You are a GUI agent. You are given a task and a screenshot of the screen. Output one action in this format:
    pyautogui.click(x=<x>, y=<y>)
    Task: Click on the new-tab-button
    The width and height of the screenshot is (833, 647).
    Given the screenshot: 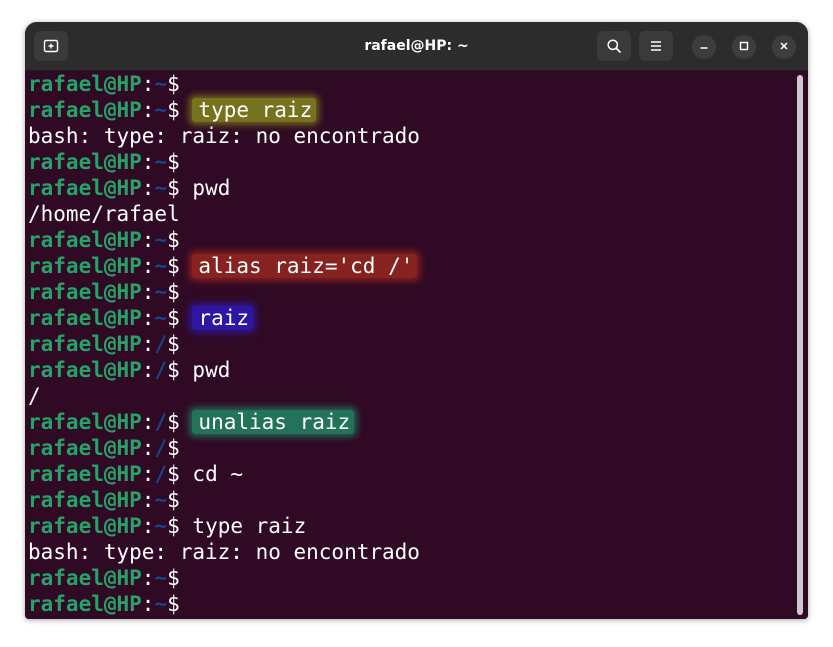 What is the action you would take?
    pyautogui.click(x=51, y=46)
    